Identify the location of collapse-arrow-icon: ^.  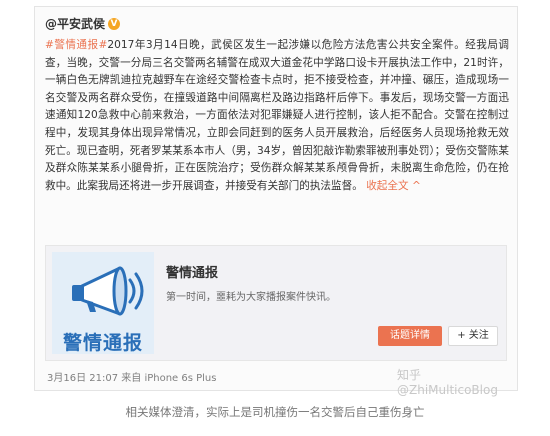
(416, 185).